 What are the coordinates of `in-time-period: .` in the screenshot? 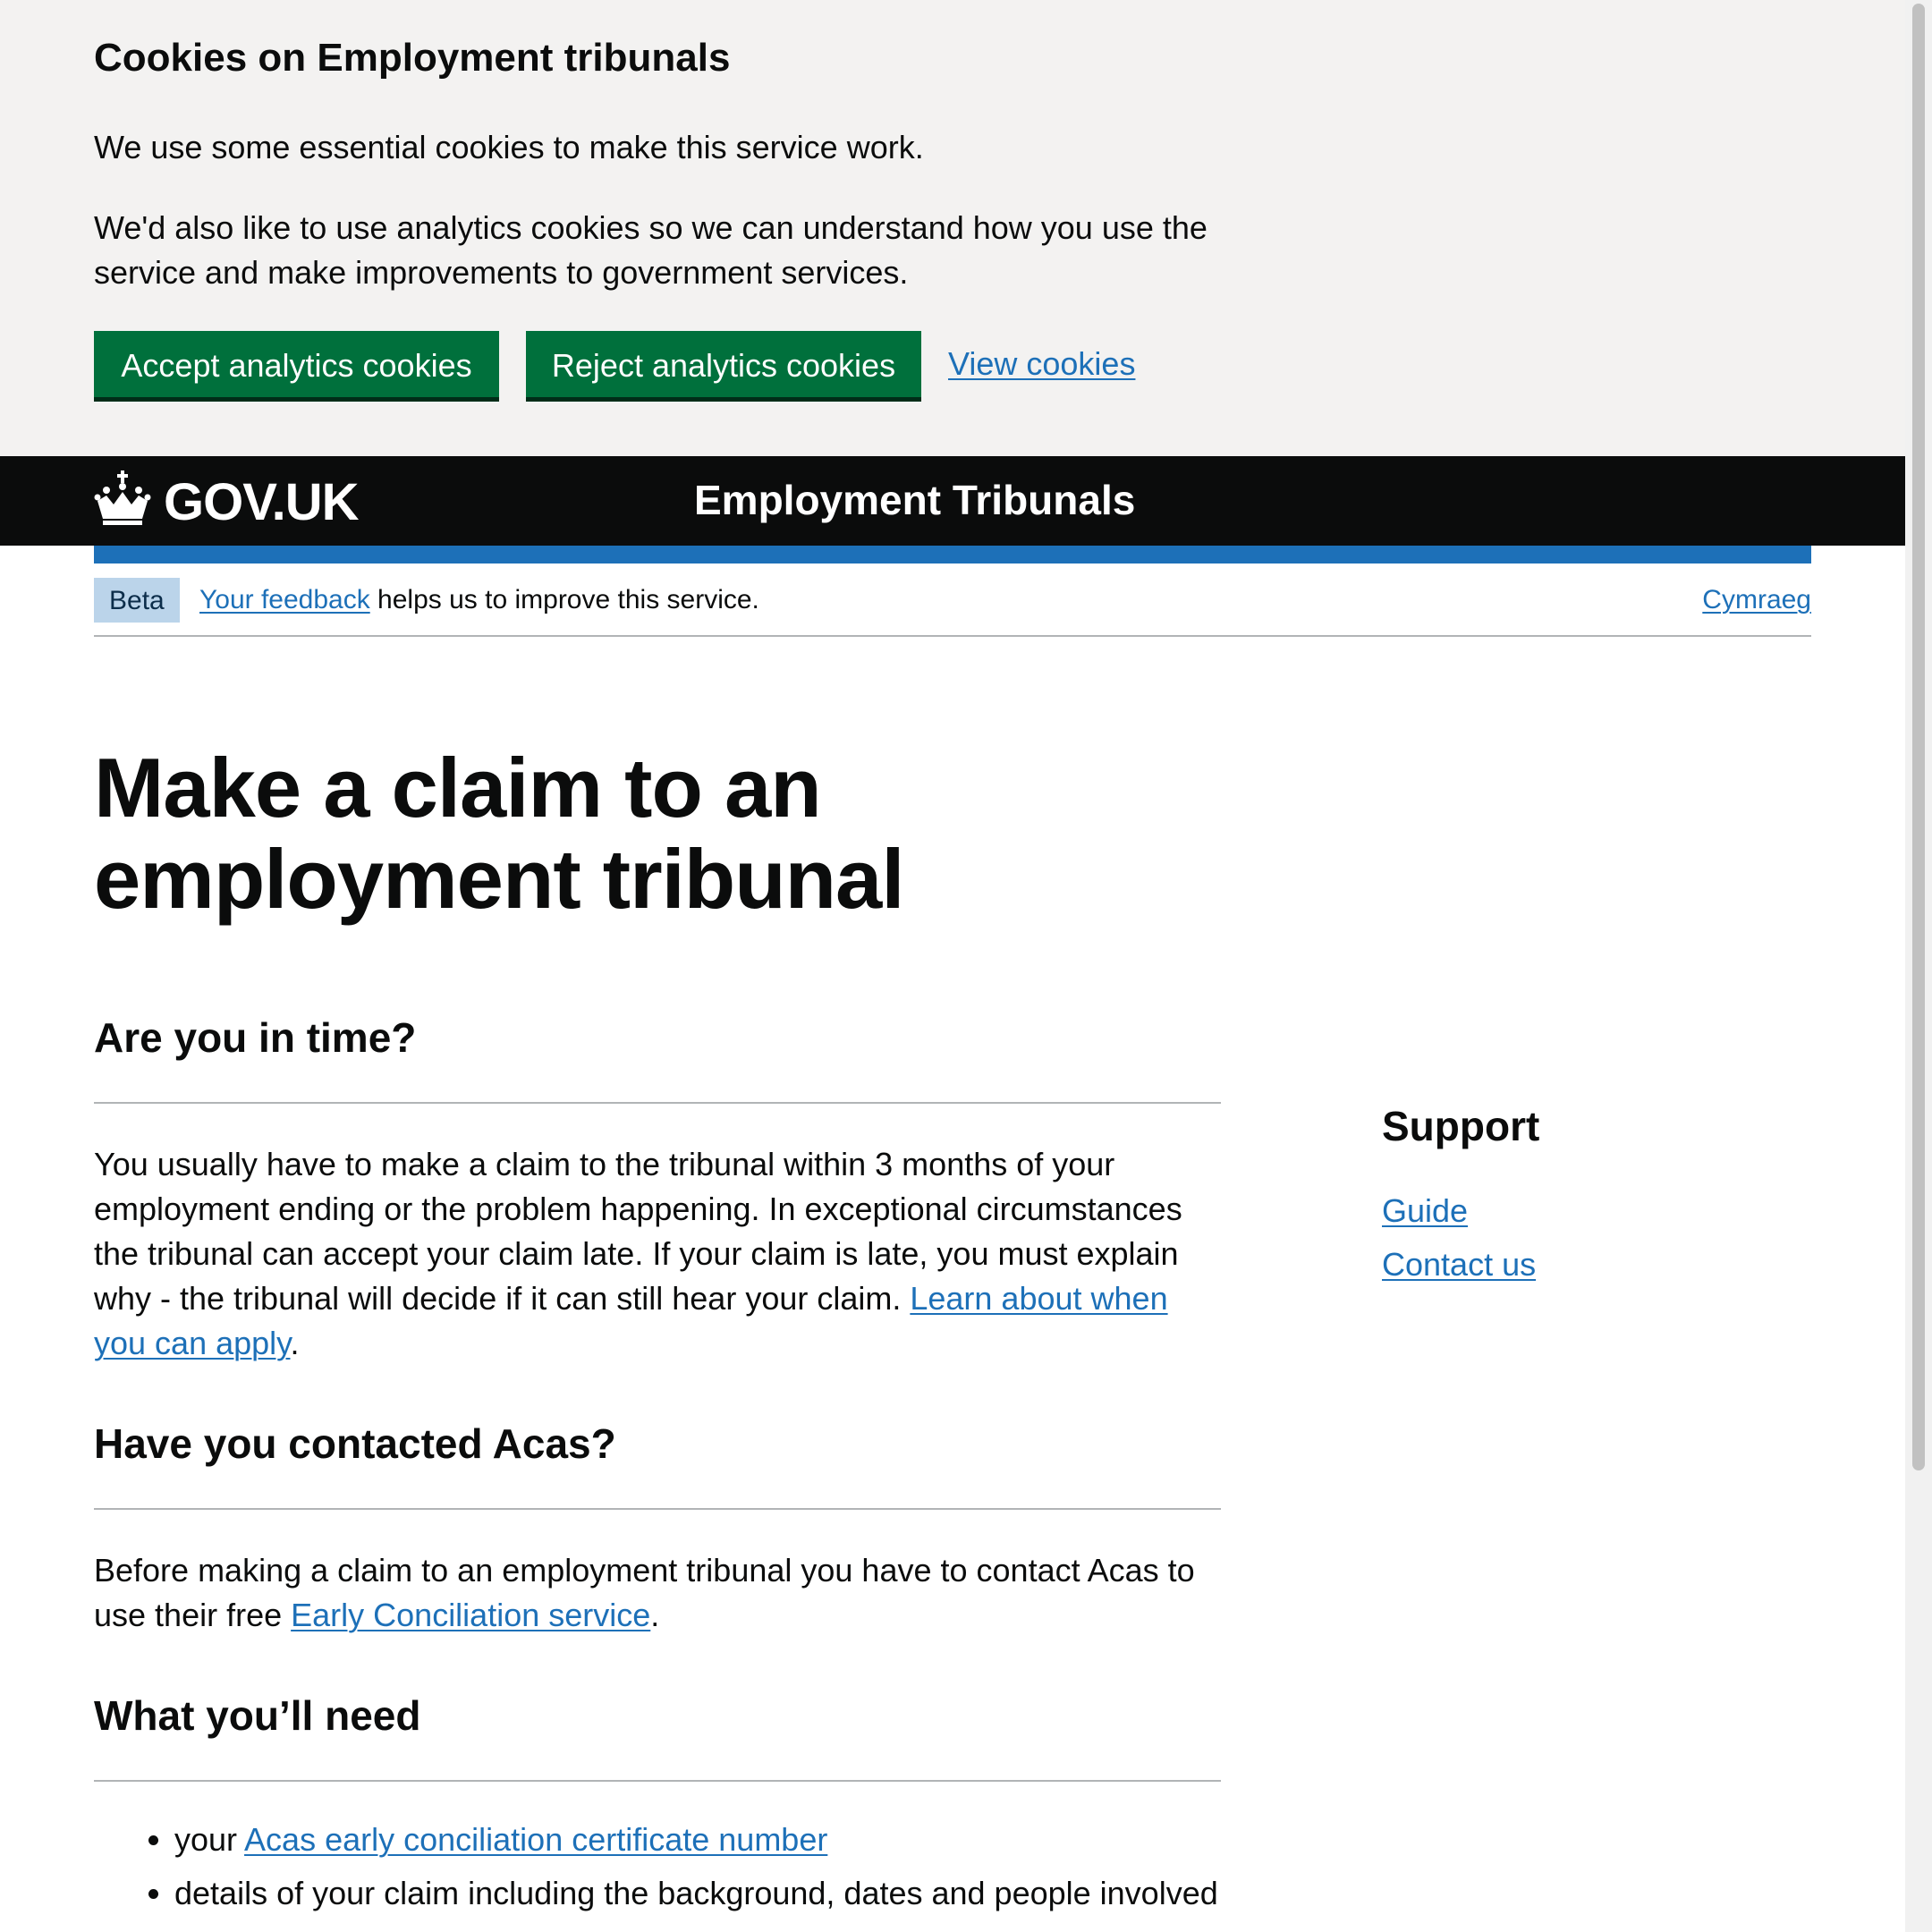 It's located at (295, 1343).